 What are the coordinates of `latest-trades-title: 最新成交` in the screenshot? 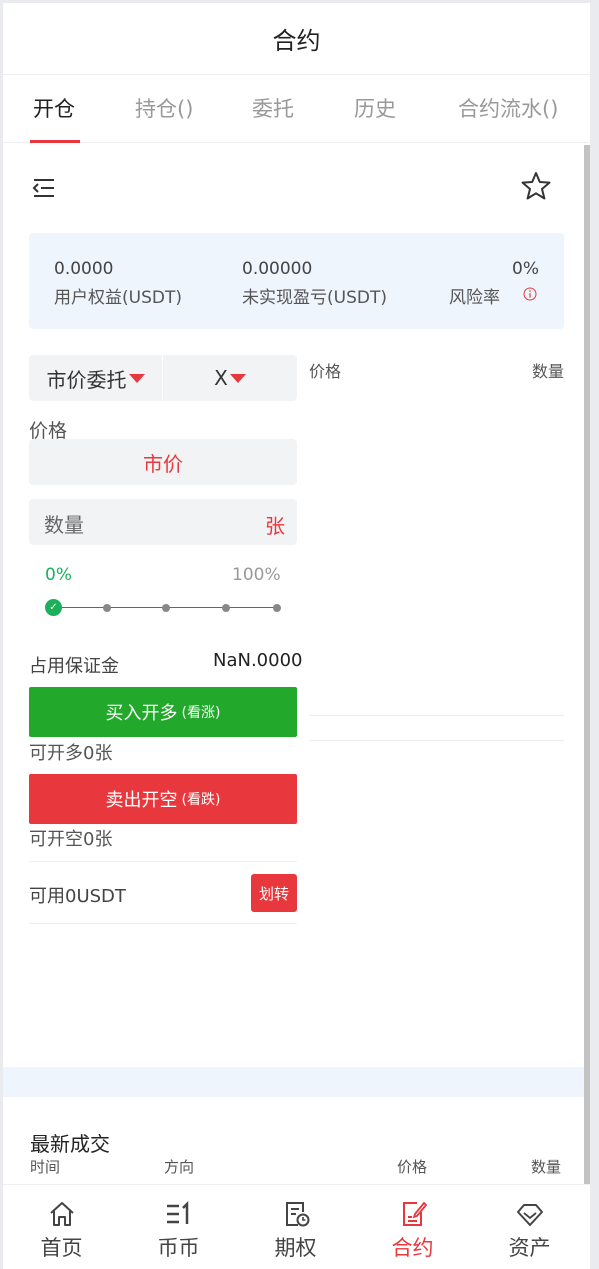 It's located at (70, 1144).